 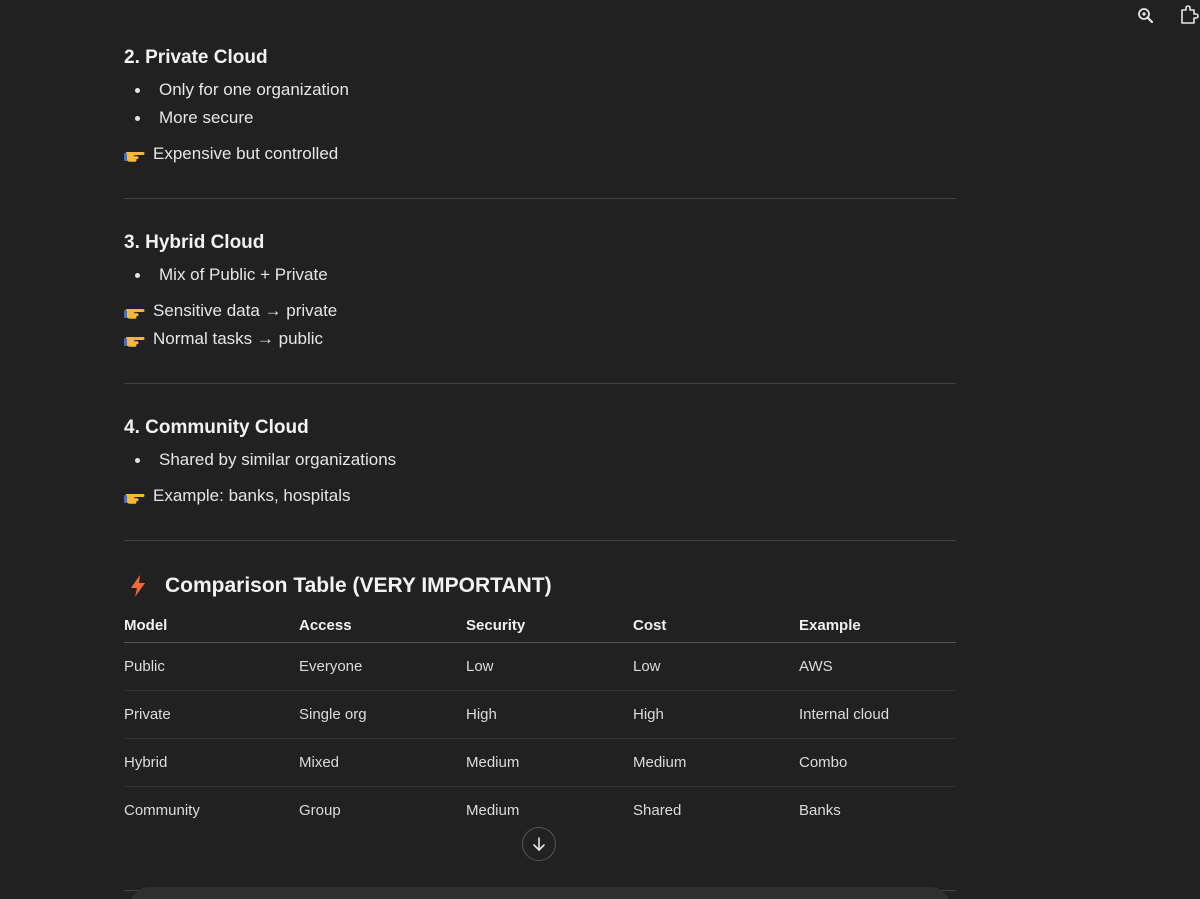 What do you see at coordinates (194, 242) in the screenshot?
I see `section-title: 3. Hybrid Cloud` at bounding box center [194, 242].